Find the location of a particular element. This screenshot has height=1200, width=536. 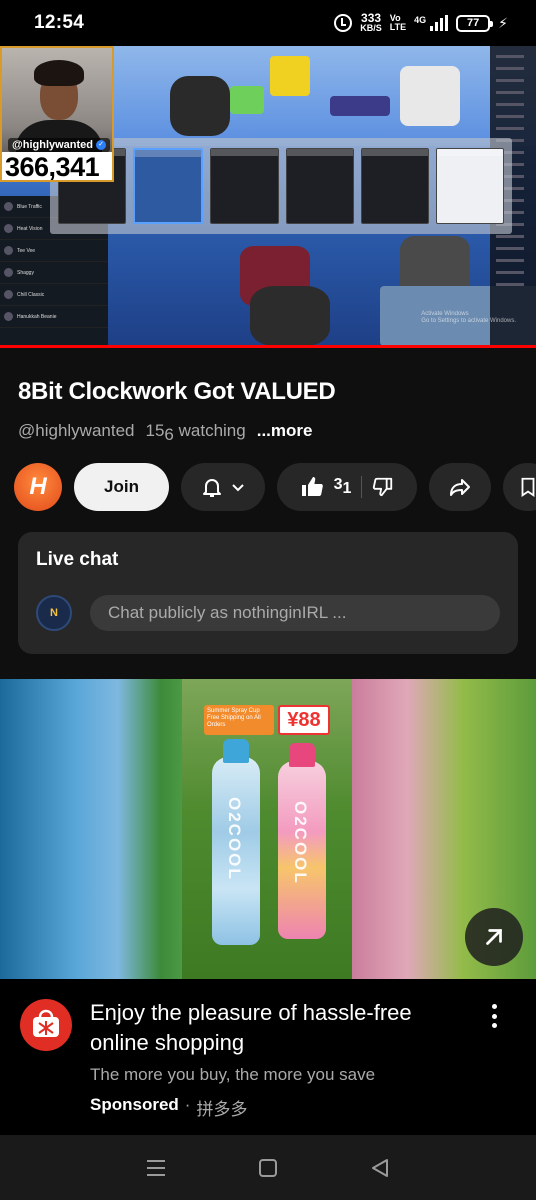

pink-bottle: O2COOL is located at coordinates (302, 841).